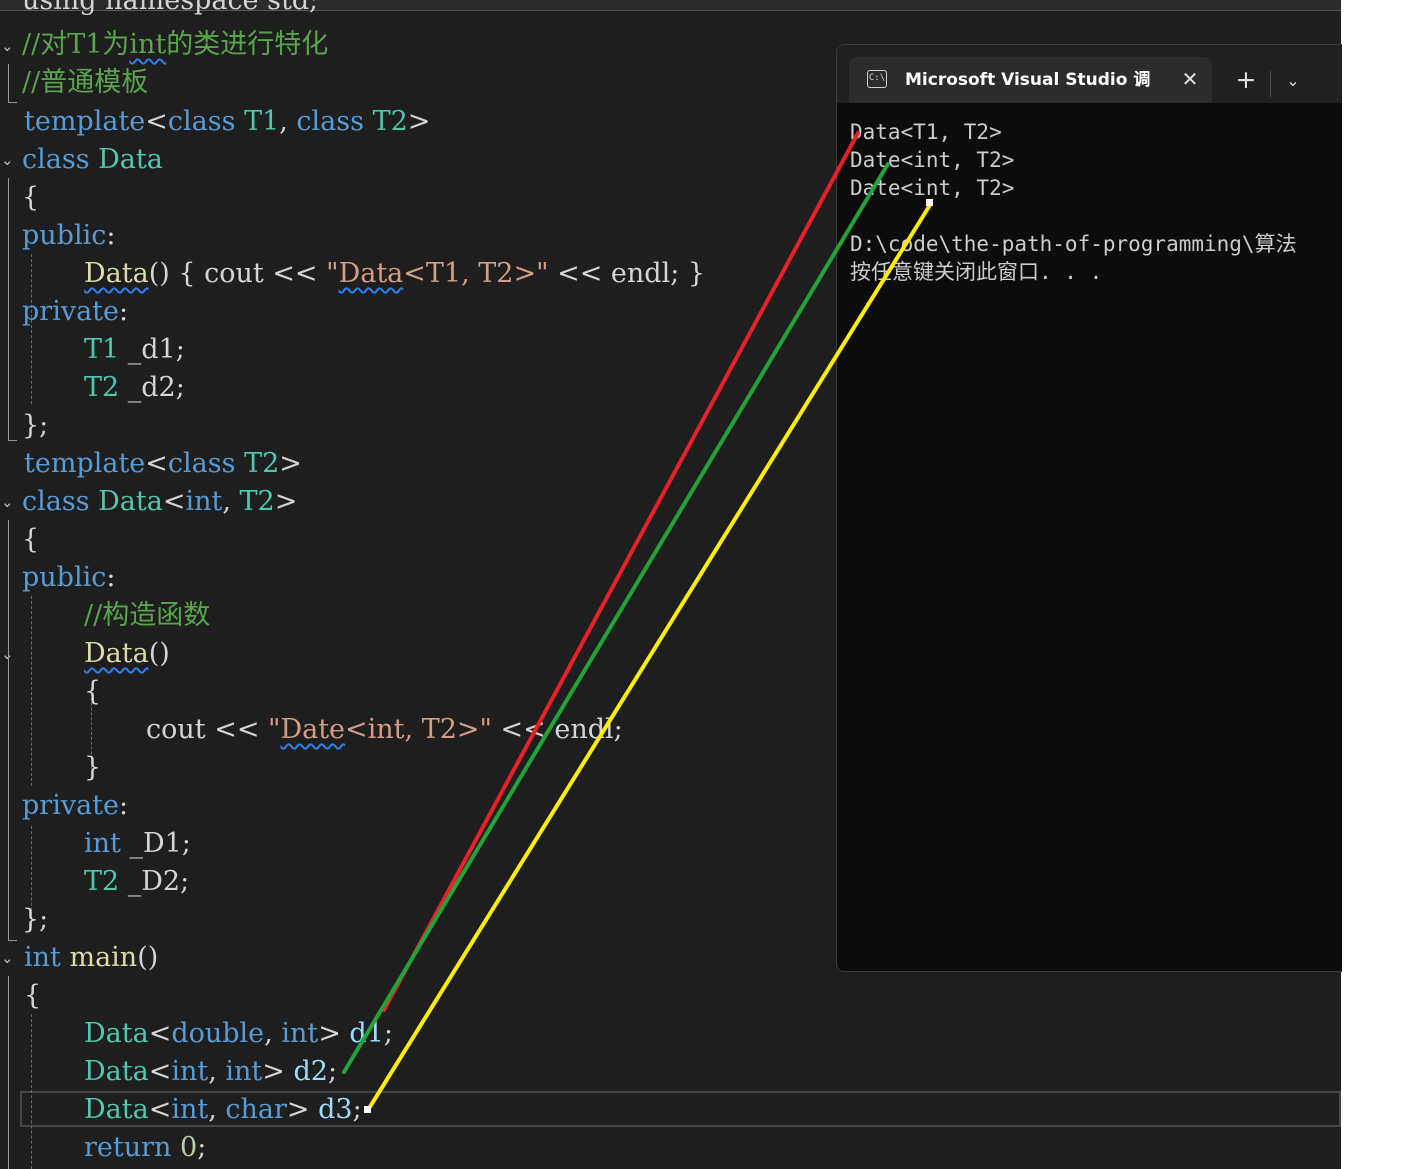  What do you see at coordinates (76, 44) in the screenshot?
I see `code-token: //对T1为` at bounding box center [76, 44].